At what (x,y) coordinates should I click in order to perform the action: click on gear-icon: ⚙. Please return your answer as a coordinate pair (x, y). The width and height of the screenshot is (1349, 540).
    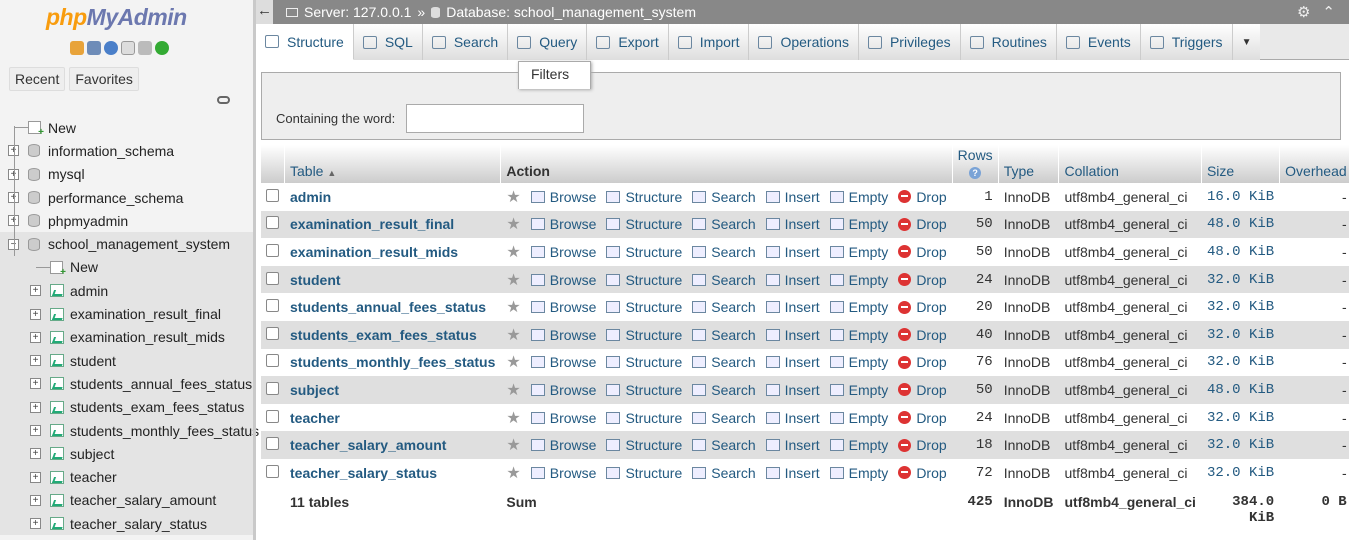
    Looking at the image, I should click on (1303, 12).